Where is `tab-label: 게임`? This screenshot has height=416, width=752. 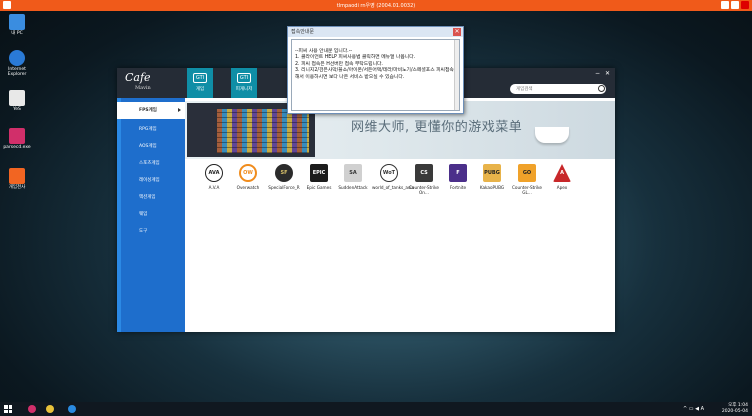
tab-label: 게임 is located at coordinates (200, 89).